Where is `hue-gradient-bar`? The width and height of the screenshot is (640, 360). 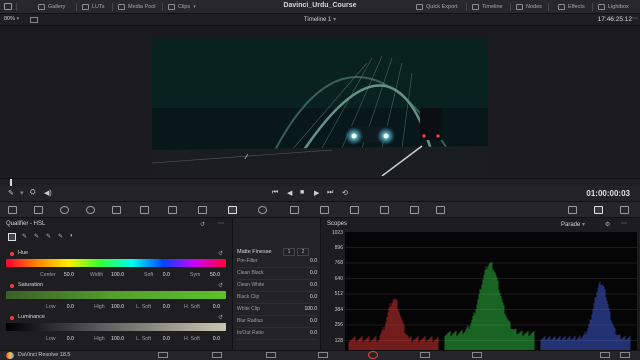
hue-gradient-bar is located at coordinates (116, 263).